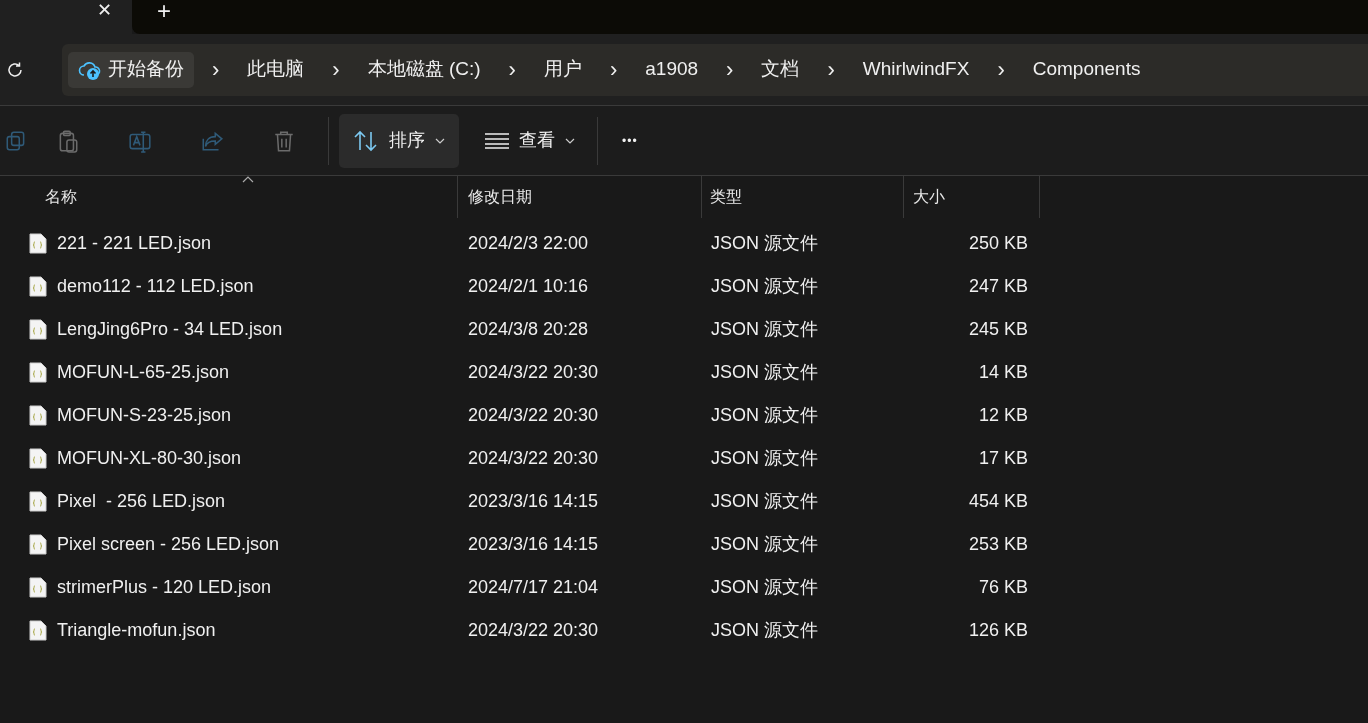  I want to click on modified-date: 2024/2/3 22:00, so click(528, 243).